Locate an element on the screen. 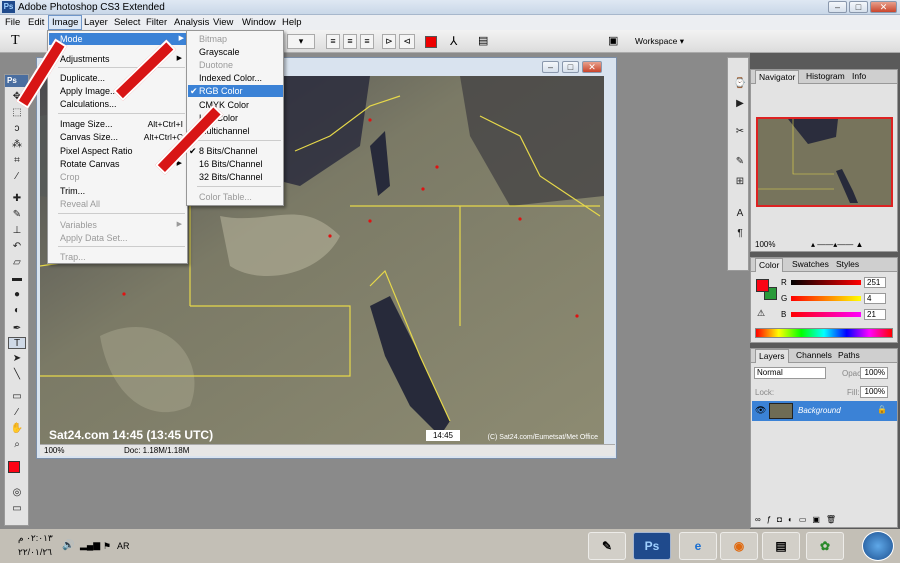  warp-icon: ⅄ is located at coordinates (453, 41).